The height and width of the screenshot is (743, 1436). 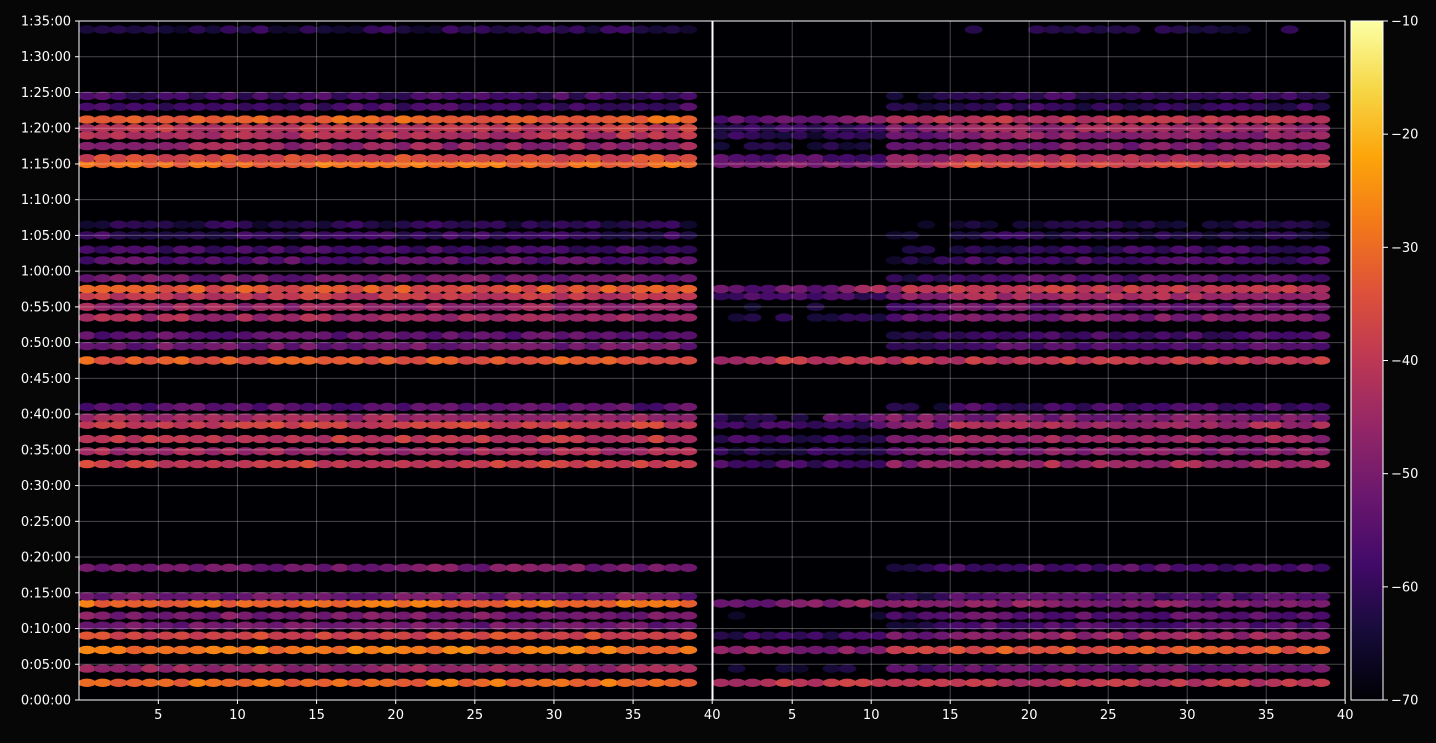 What do you see at coordinates (46, 450) in the screenshot?
I see `y-tick-label: 0:35:00` at bounding box center [46, 450].